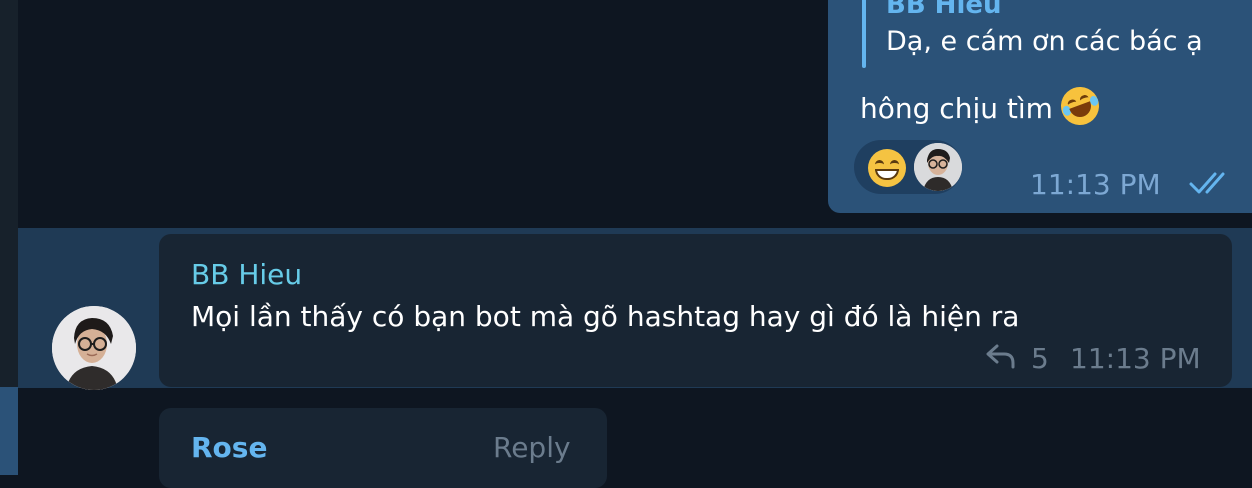  I want to click on reply-arrow-icon, so click(1001, 356).